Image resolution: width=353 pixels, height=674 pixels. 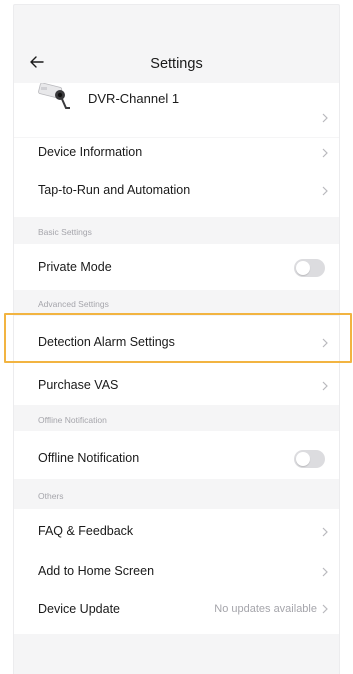 What do you see at coordinates (176, 386) in the screenshot?
I see `purchase-vas-item: Purchase VAS` at bounding box center [176, 386].